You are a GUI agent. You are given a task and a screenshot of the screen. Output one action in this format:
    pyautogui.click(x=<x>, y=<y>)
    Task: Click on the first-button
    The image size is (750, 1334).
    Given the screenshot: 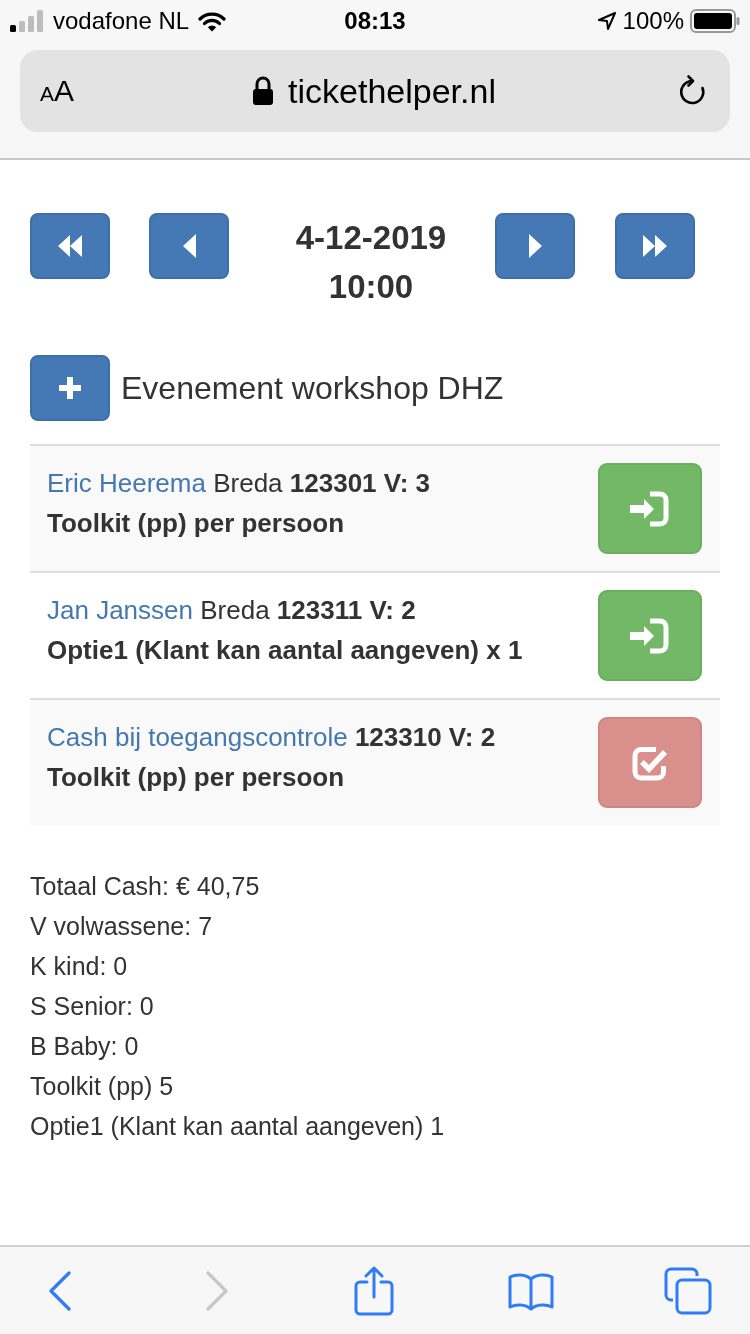 What is the action you would take?
    pyautogui.click(x=70, y=246)
    